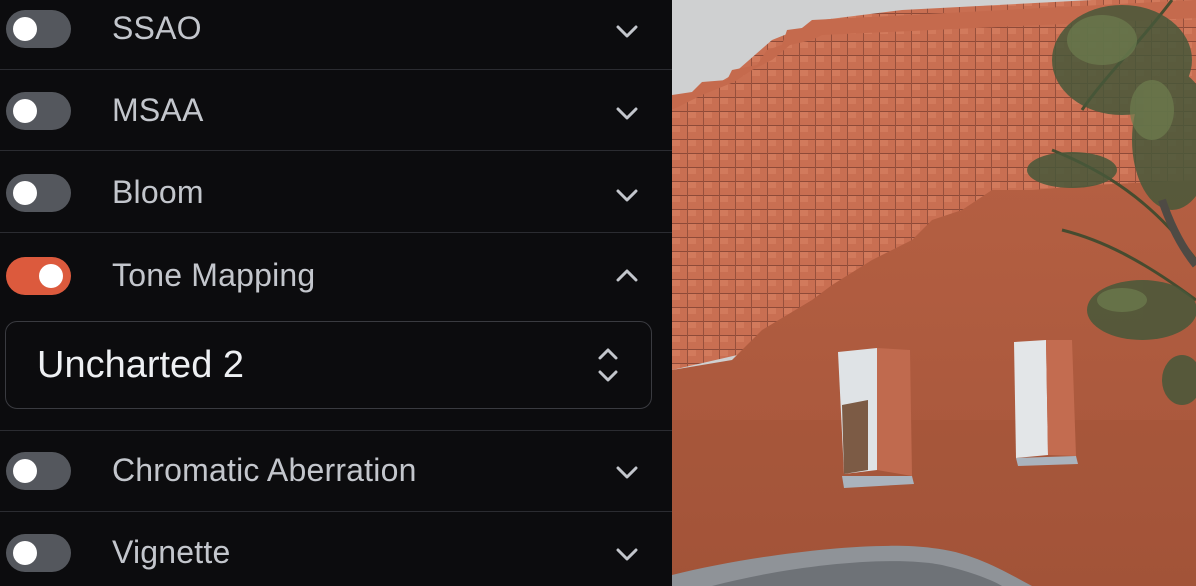  I want to click on effect-row-chromatic-aberration: Chromatic Aberration, so click(336, 471).